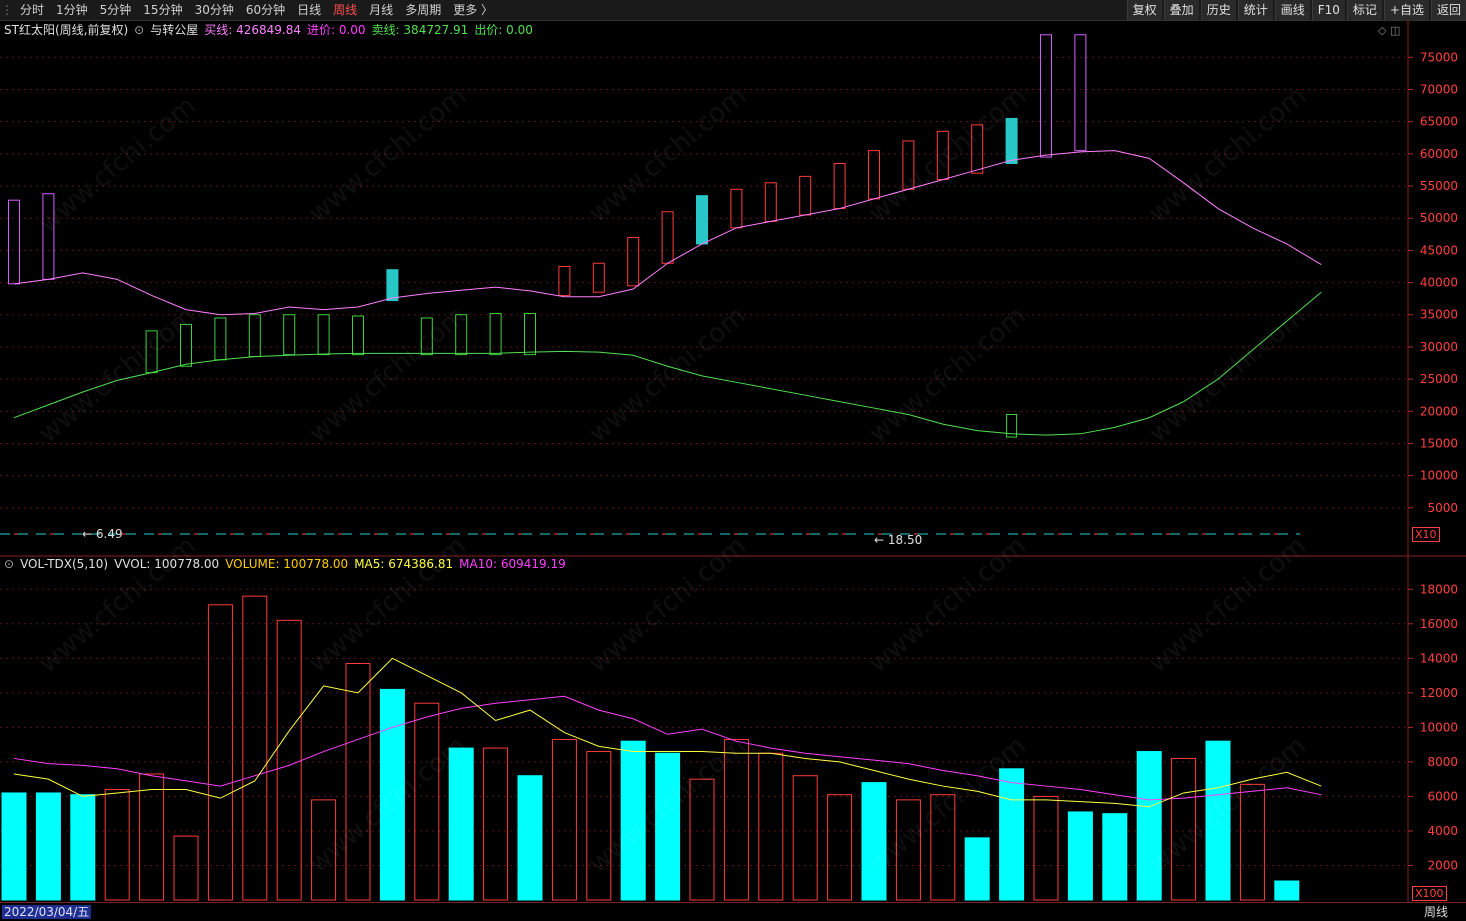  Describe the element at coordinates (102, 534) in the screenshot. I see `low-annotation: ← 6.49` at that location.